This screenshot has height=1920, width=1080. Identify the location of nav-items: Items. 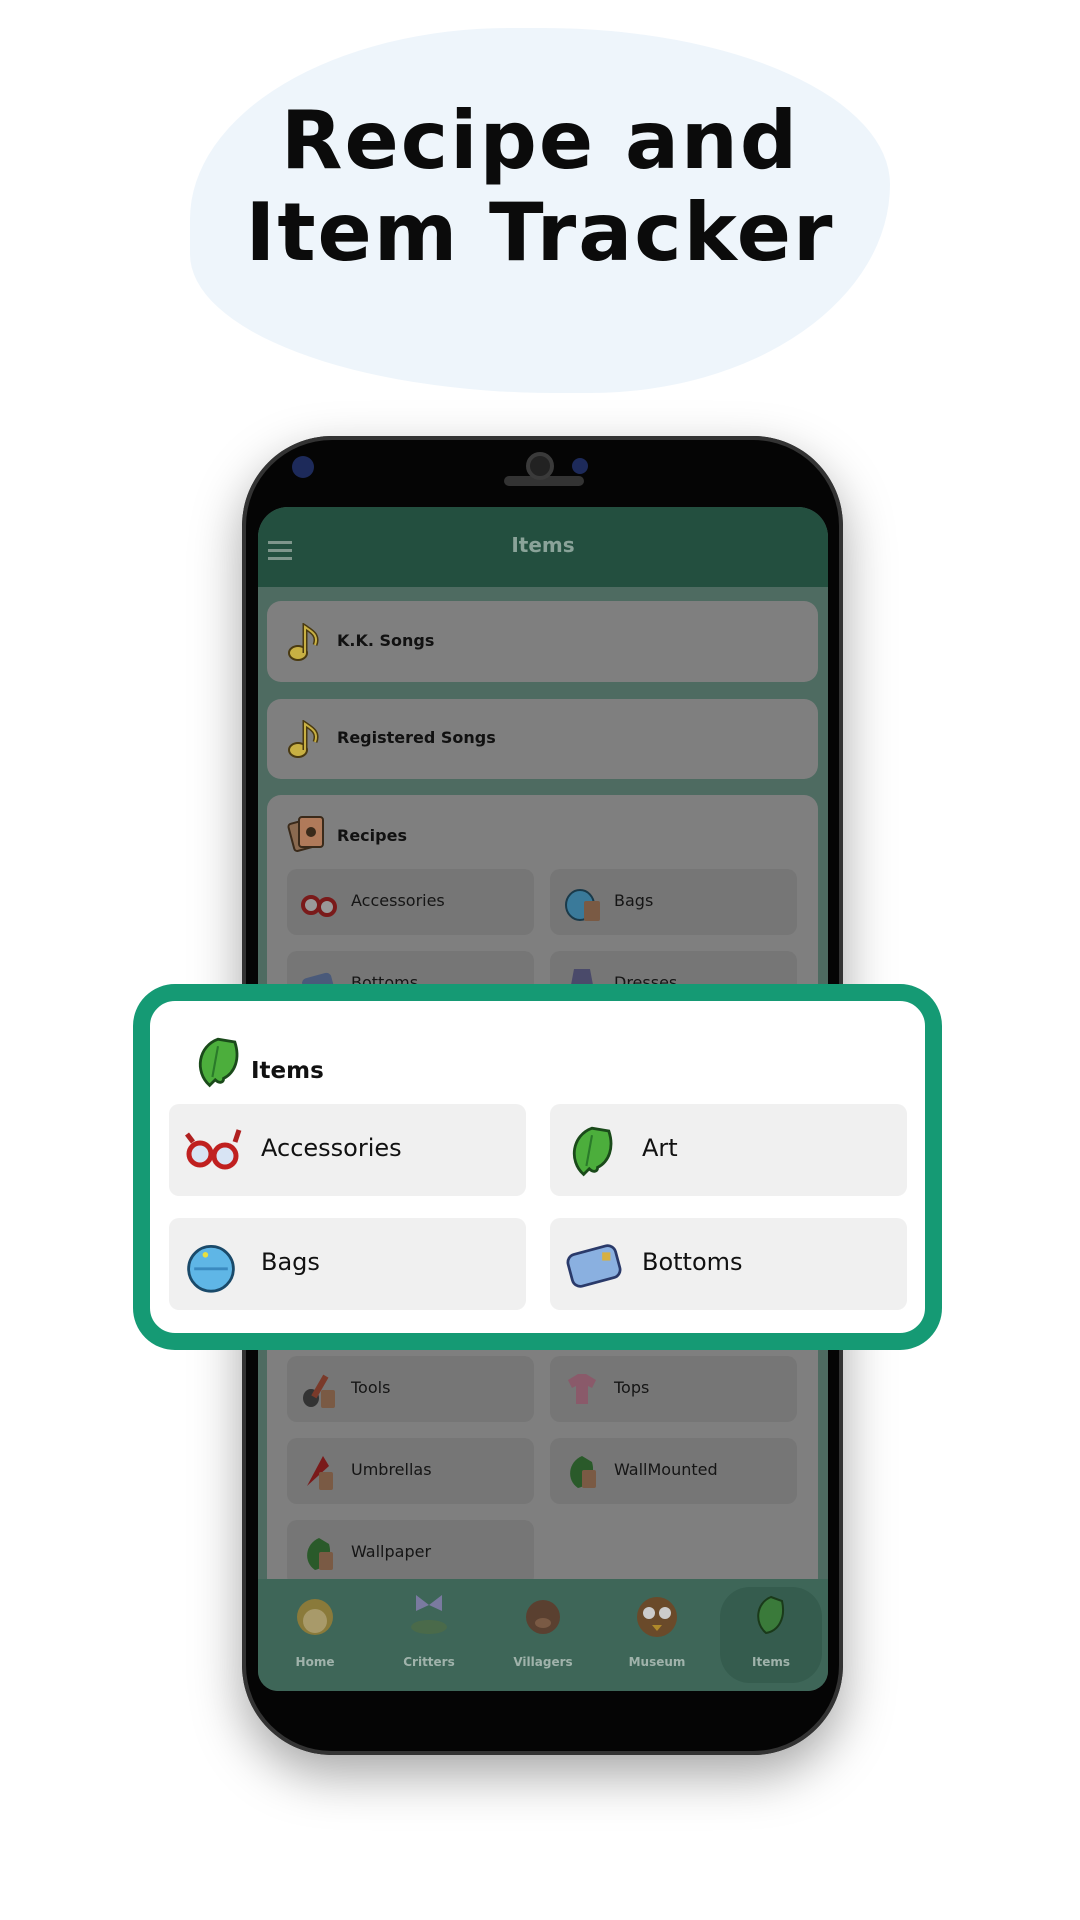
(771, 1635).